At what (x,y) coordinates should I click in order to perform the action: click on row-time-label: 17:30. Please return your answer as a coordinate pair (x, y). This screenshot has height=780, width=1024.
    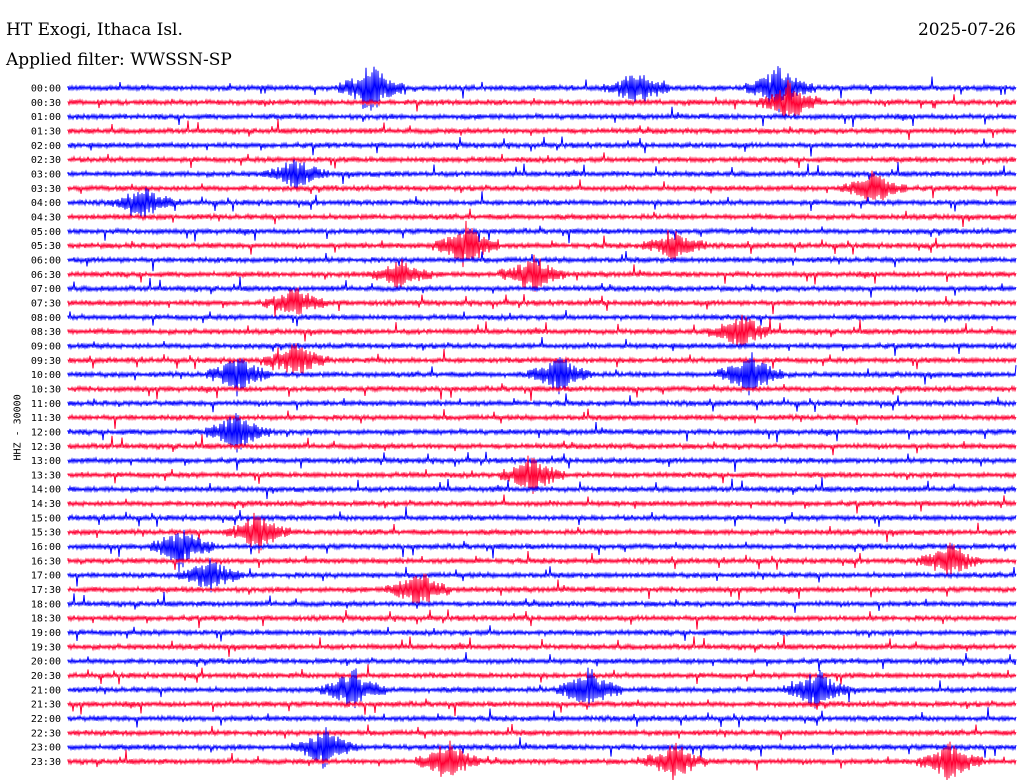
    Looking at the image, I should click on (46, 590).